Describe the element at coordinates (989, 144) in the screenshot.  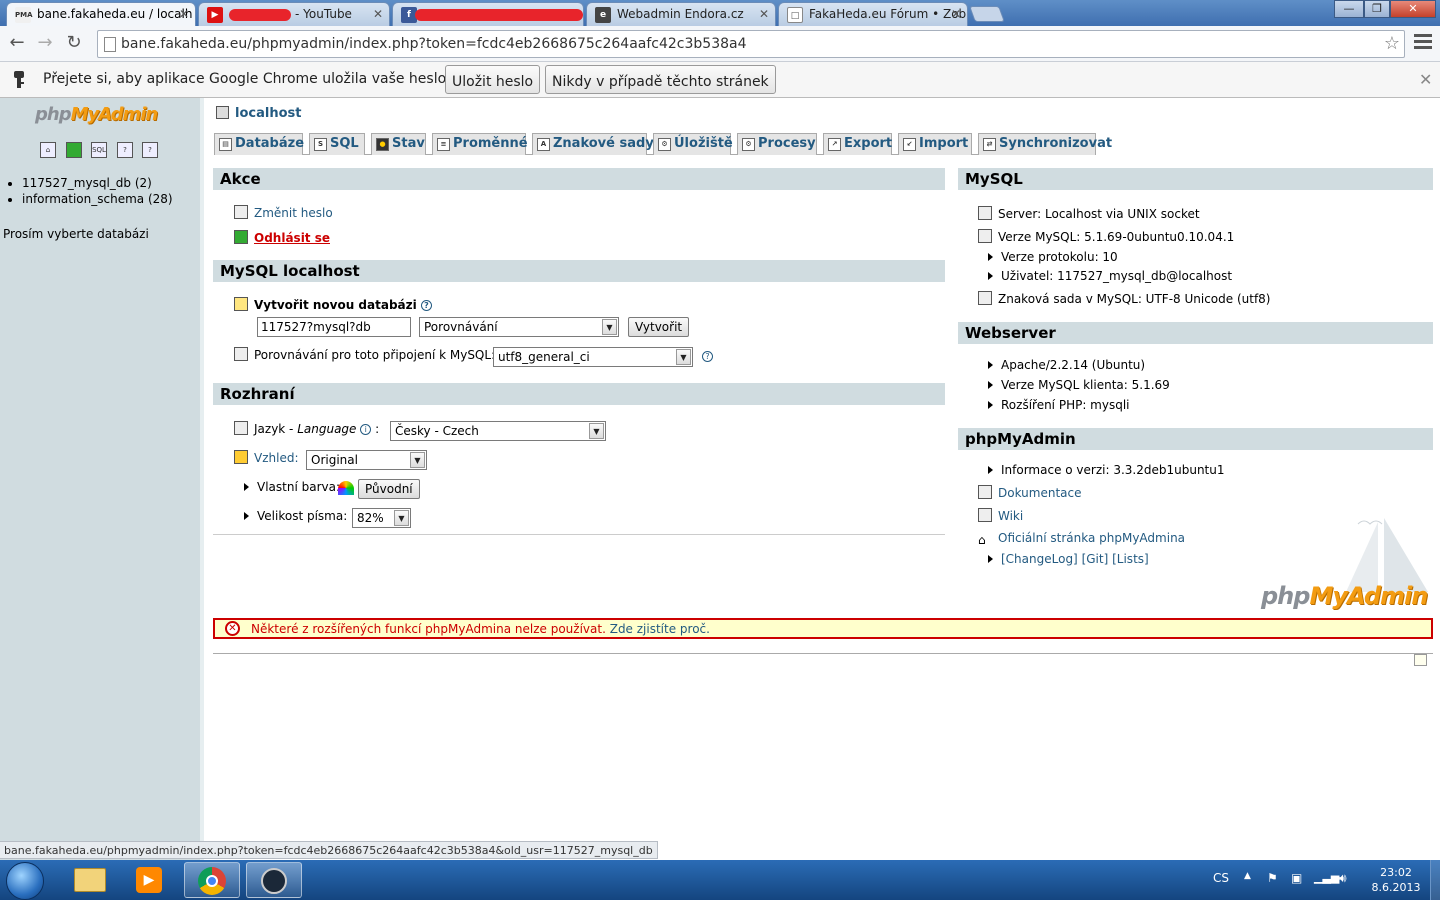
I see `sync-icon: ⇄` at that location.